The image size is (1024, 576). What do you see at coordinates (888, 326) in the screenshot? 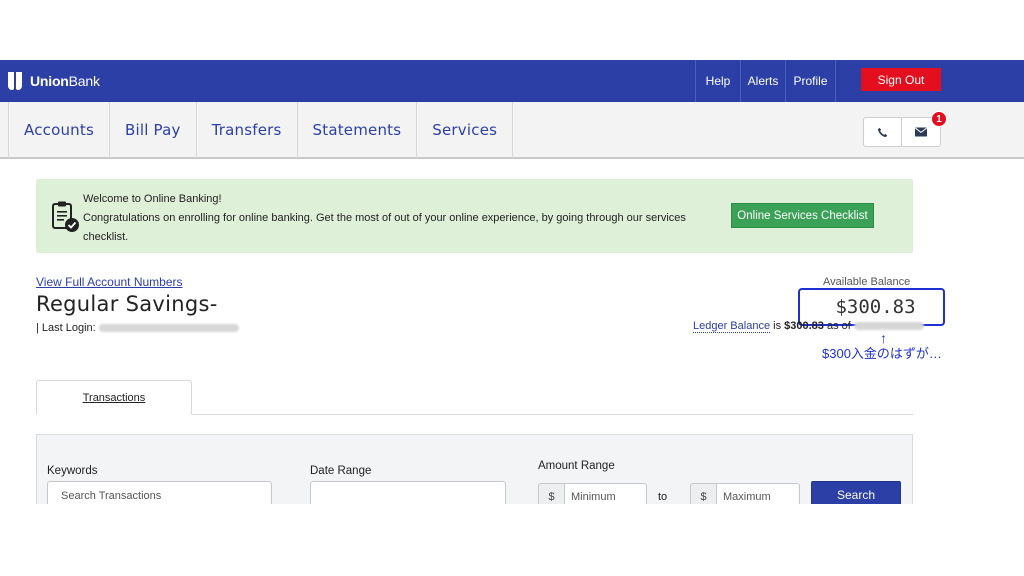
I see `redacted-ledger-date` at bounding box center [888, 326].